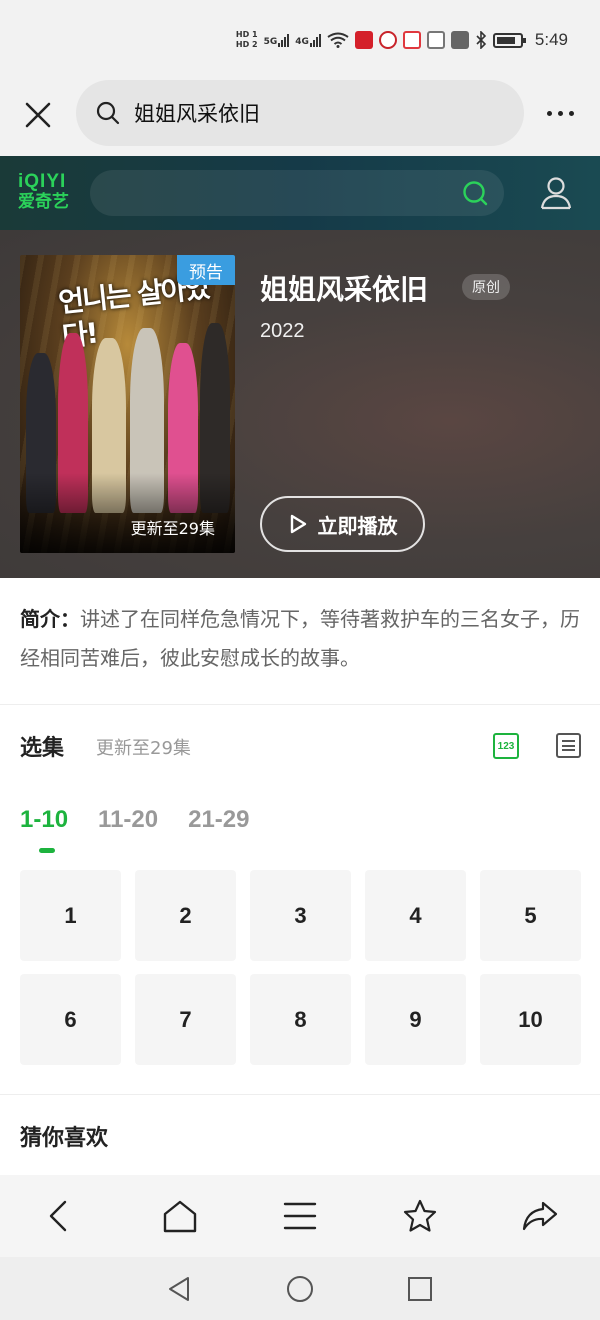 This screenshot has width=600, height=1320. What do you see at coordinates (185, 915) in the screenshot?
I see `episode-button: 2` at bounding box center [185, 915].